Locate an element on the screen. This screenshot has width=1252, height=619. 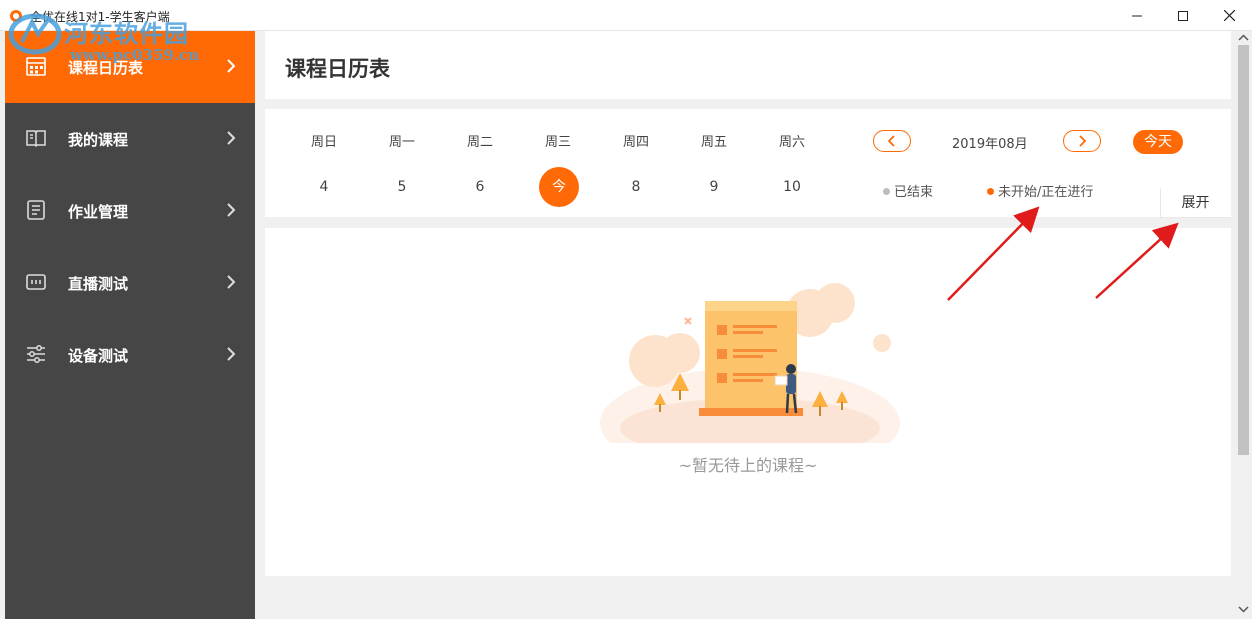
legend-ended: 已结束 is located at coordinates (908, 190).